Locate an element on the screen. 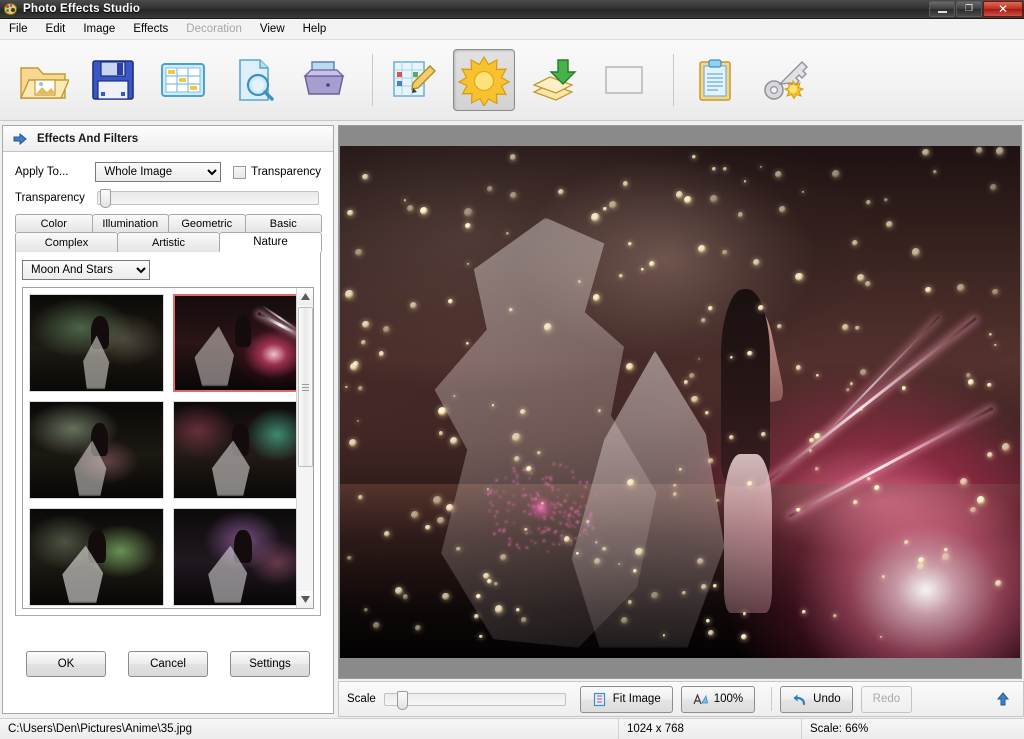 This screenshot has height=739, width=1024. canvas-bottom-bar: Scale Fit Image 100% Undo Redo is located at coordinates (681, 699).